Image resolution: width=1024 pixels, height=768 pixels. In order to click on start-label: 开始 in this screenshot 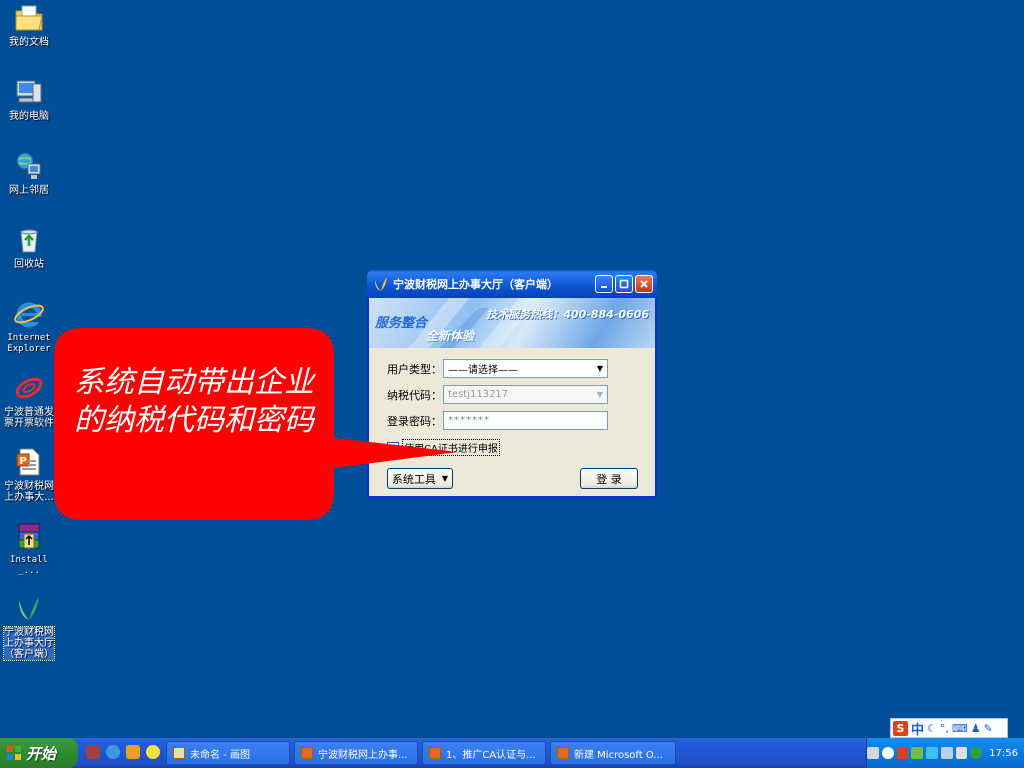, I will do `click(41, 753)`.